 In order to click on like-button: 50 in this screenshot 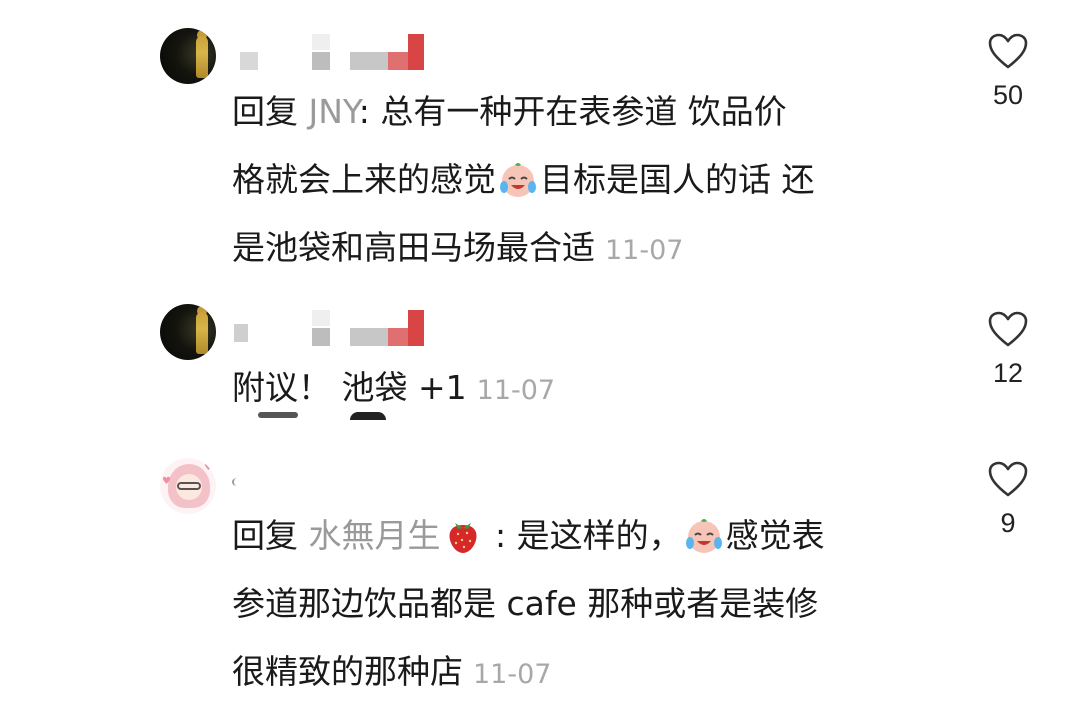, I will do `click(1008, 71)`.